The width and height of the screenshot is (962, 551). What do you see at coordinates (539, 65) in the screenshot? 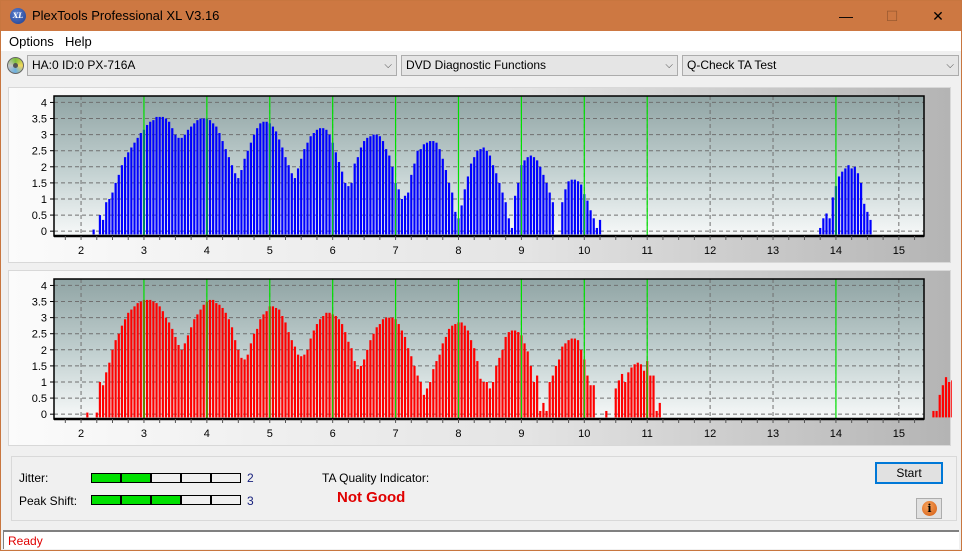
I see `function-select: DVD Diagnostic Functions ⌵` at bounding box center [539, 65].